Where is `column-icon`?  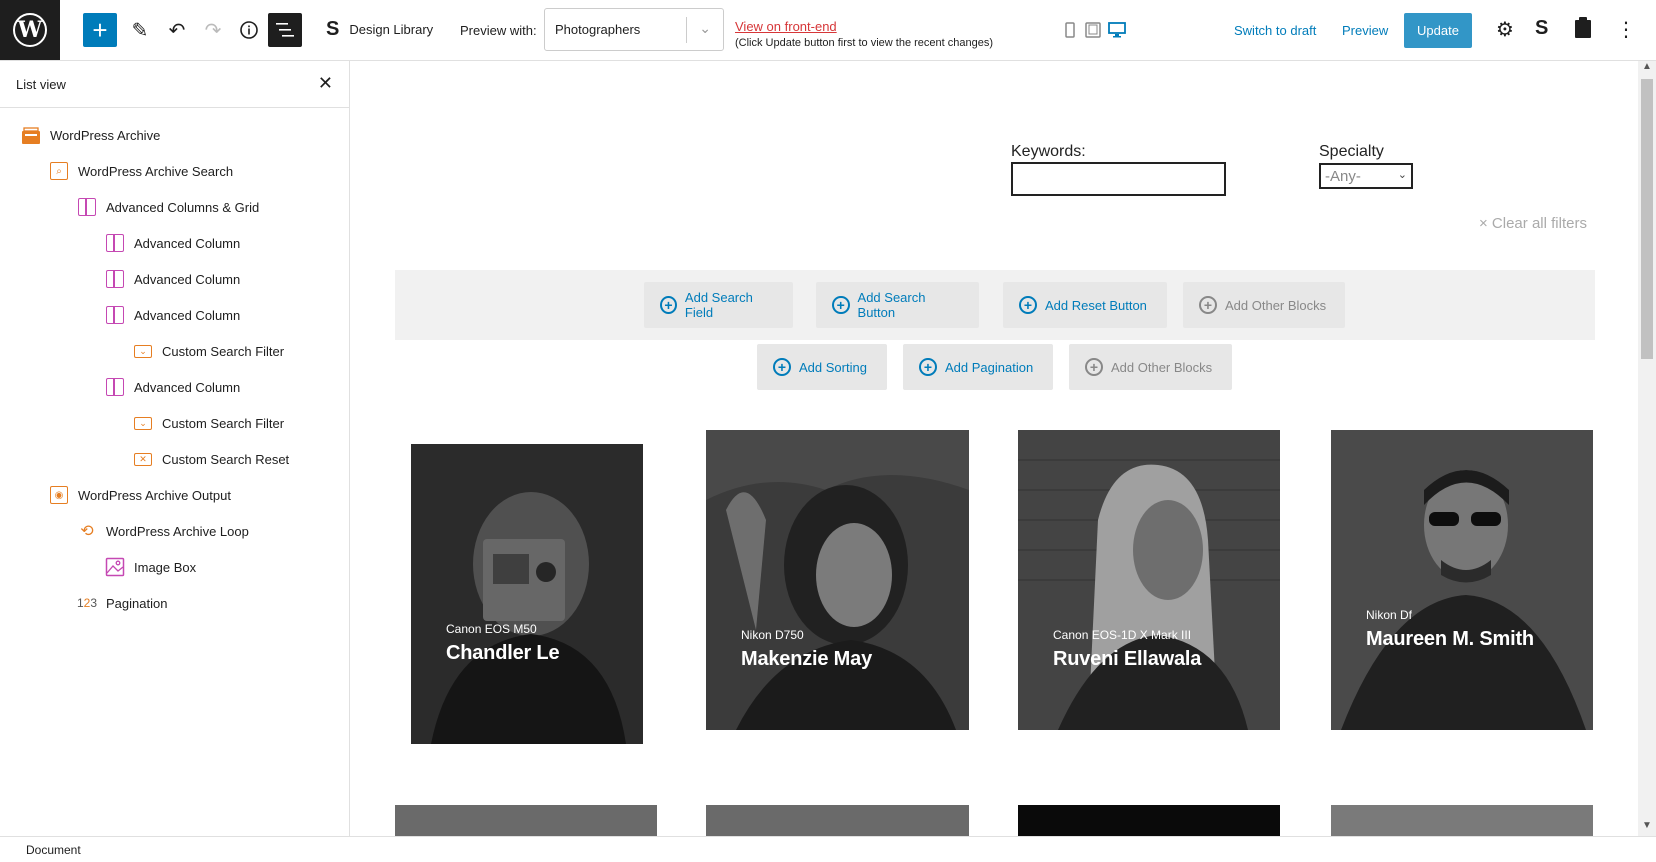 column-icon is located at coordinates (115, 387).